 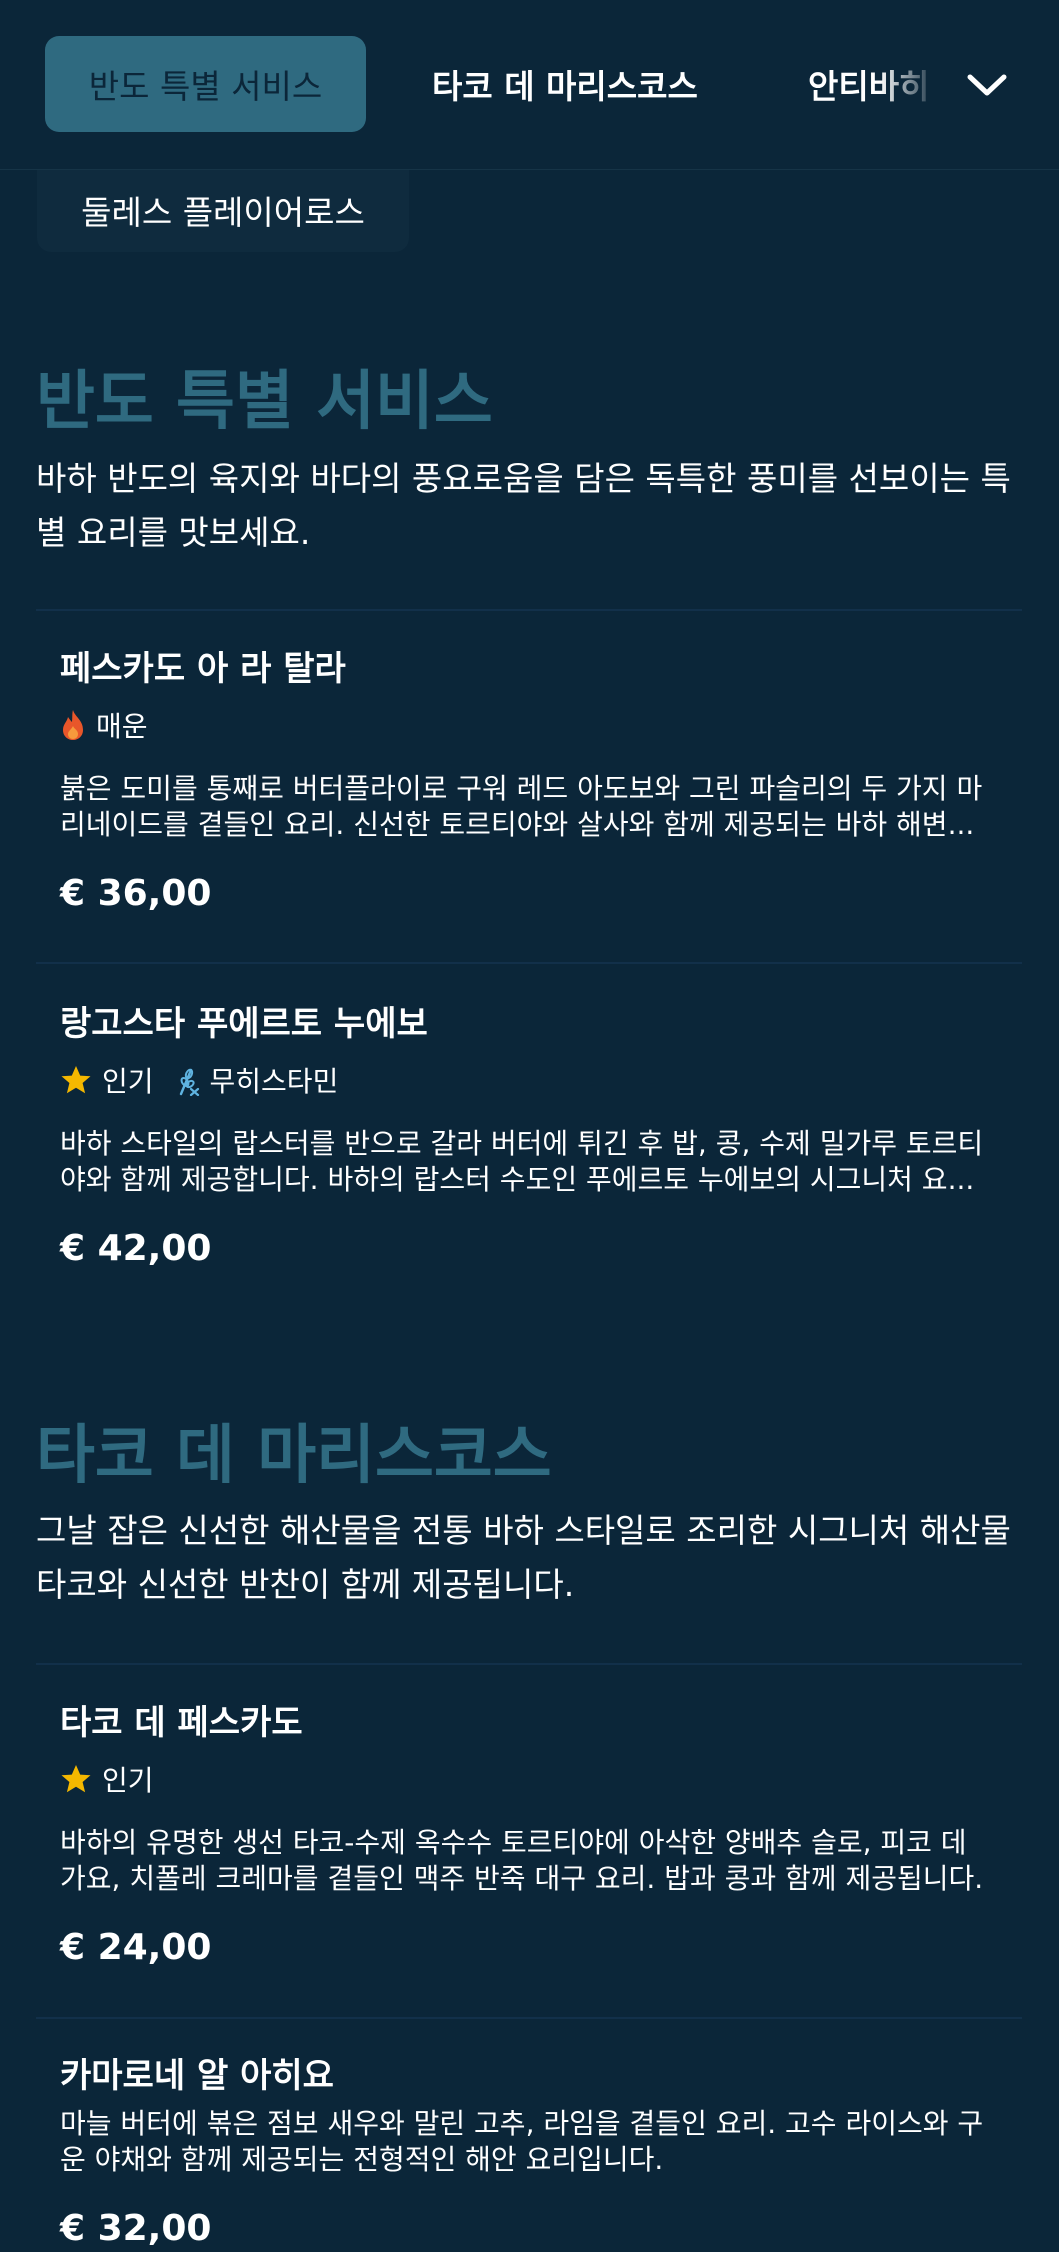 I want to click on section-title: 반도 특별 서비스, so click(x=264, y=402).